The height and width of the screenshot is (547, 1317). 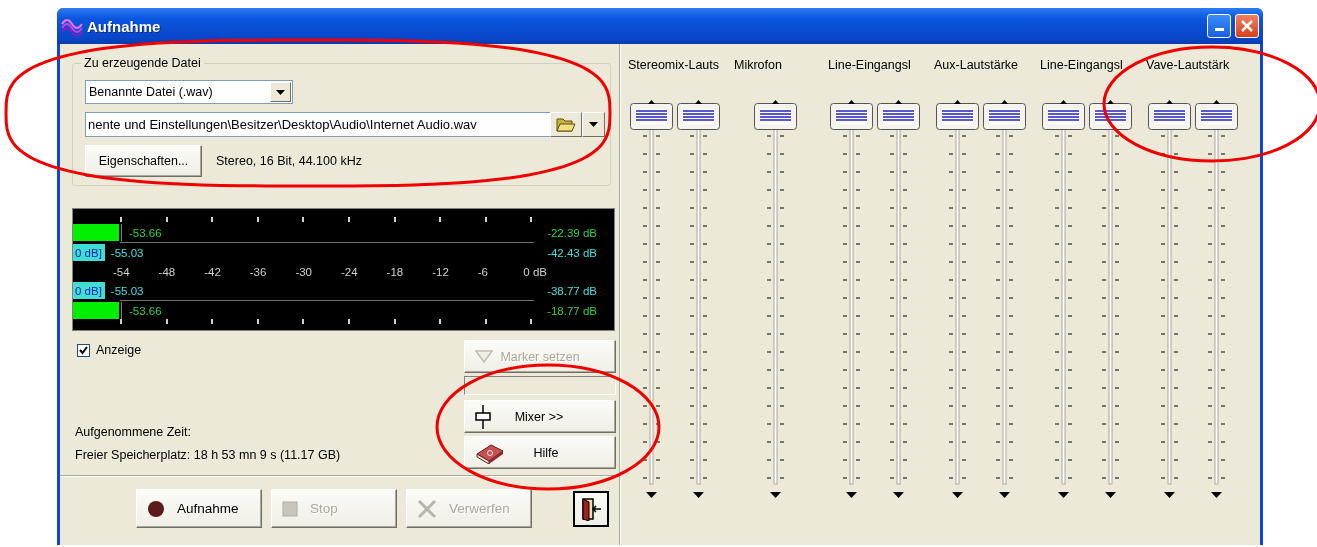 I want to click on help-button: Hilfe, so click(x=540, y=452).